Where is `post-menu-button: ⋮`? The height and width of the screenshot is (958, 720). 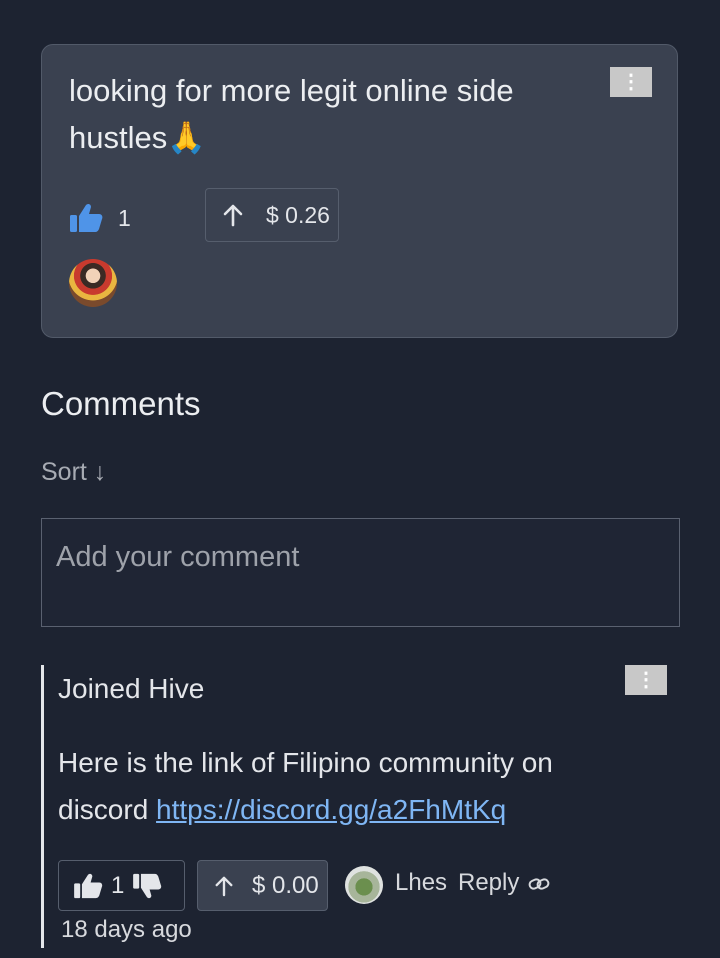 post-menu-button: ⋮ is located at coordinates (631, 82).